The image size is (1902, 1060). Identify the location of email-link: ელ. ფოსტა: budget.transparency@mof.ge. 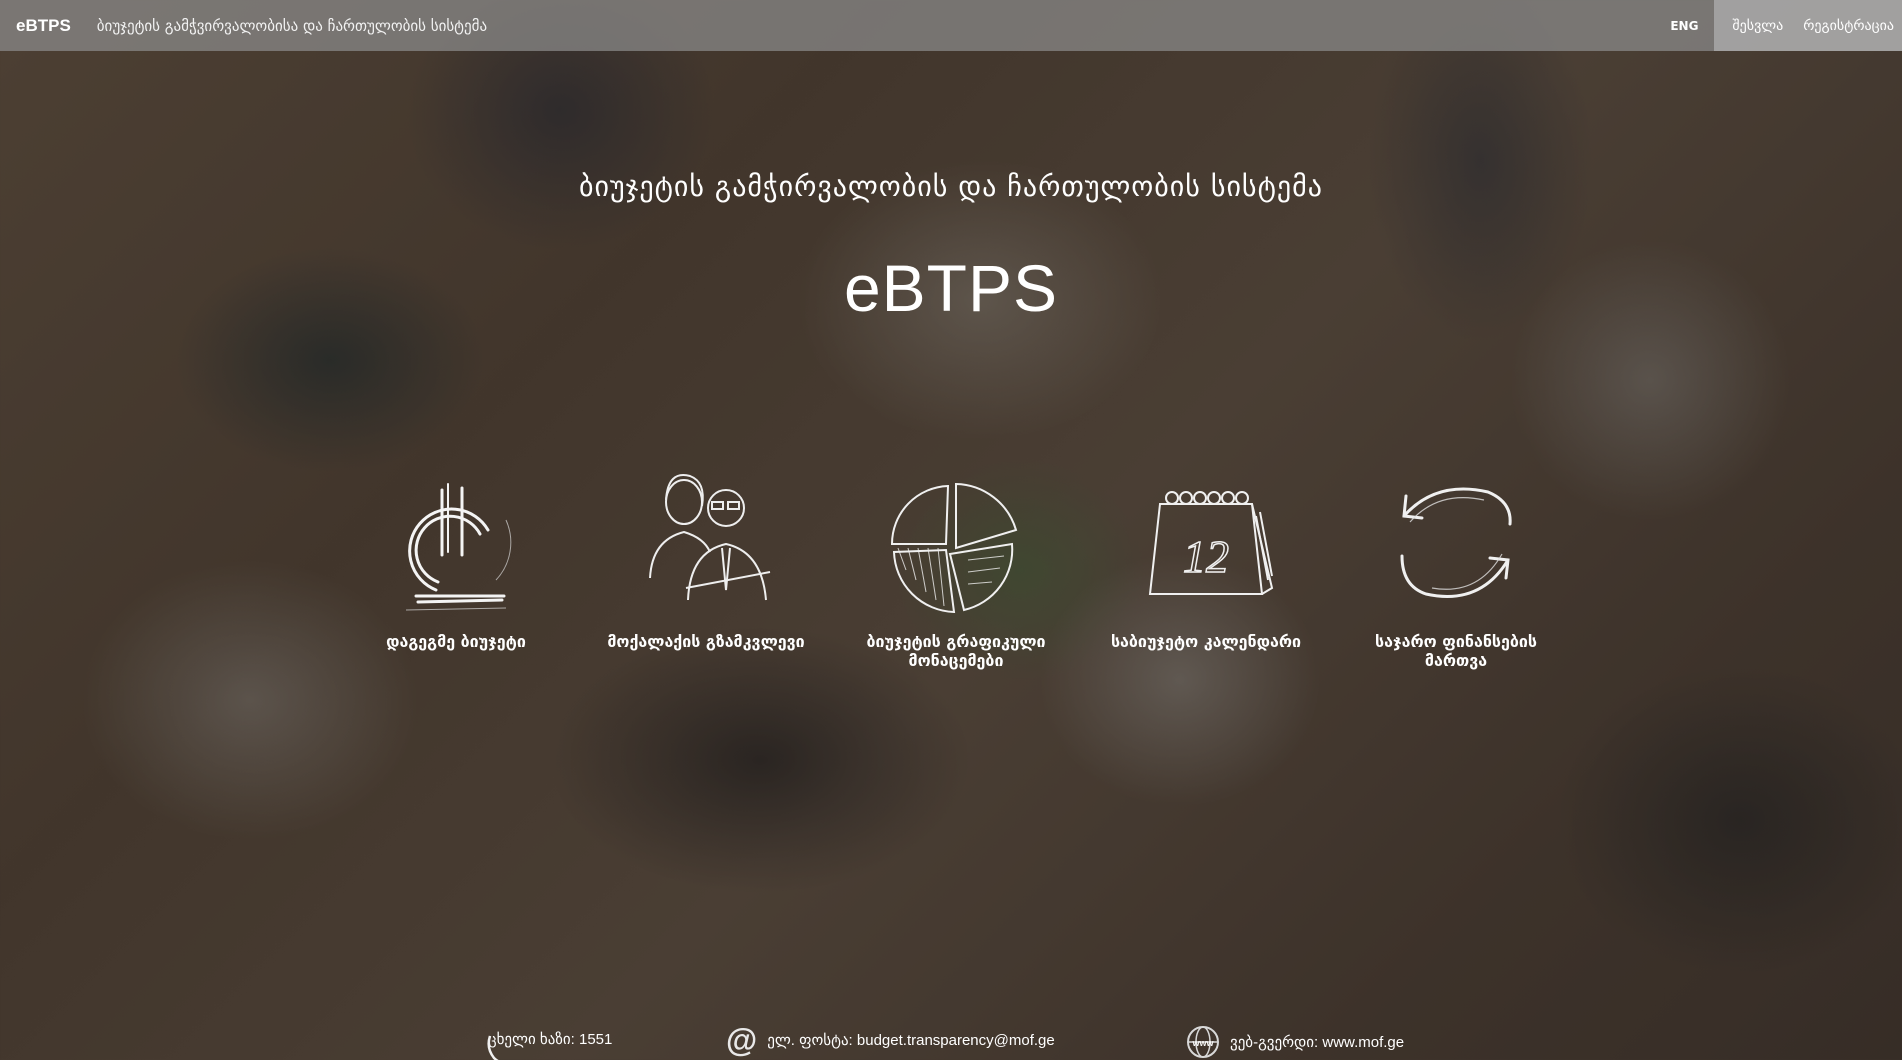
(911, 1040).